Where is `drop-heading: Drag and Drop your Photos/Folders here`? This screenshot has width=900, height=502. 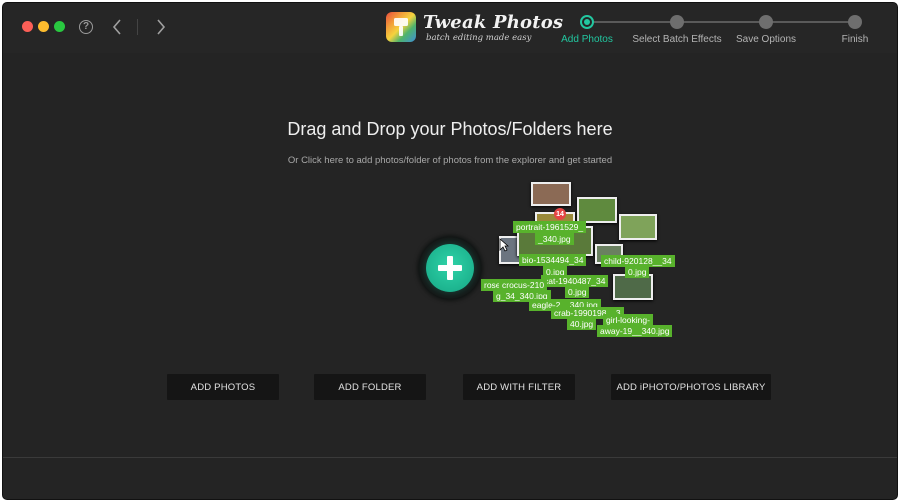
drop-heading: Drag and Drop your Photos/Folders here is located at coordinates (450, 129).